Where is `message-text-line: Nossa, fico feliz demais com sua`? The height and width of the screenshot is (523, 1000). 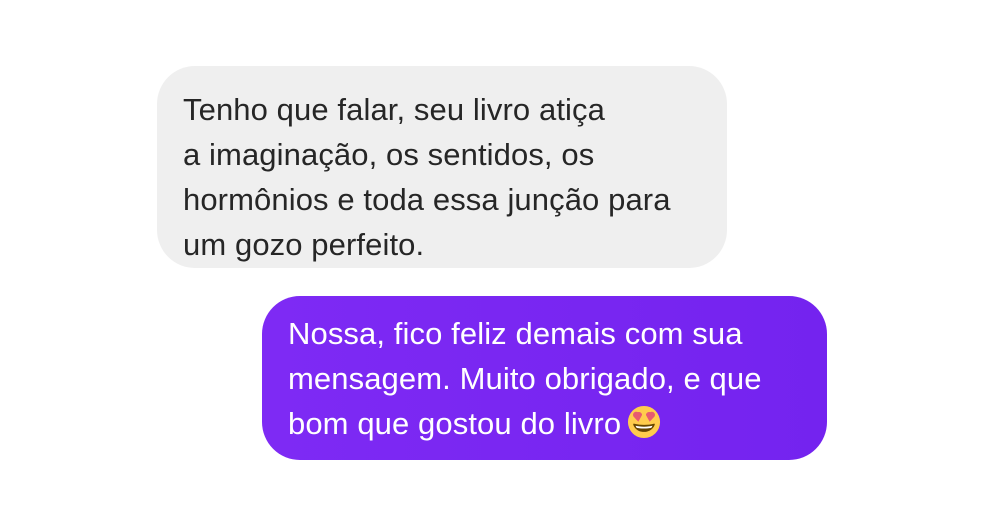 message-text-line: Nossa, fico feliz demais com sua is located at coordinates (515, 333).